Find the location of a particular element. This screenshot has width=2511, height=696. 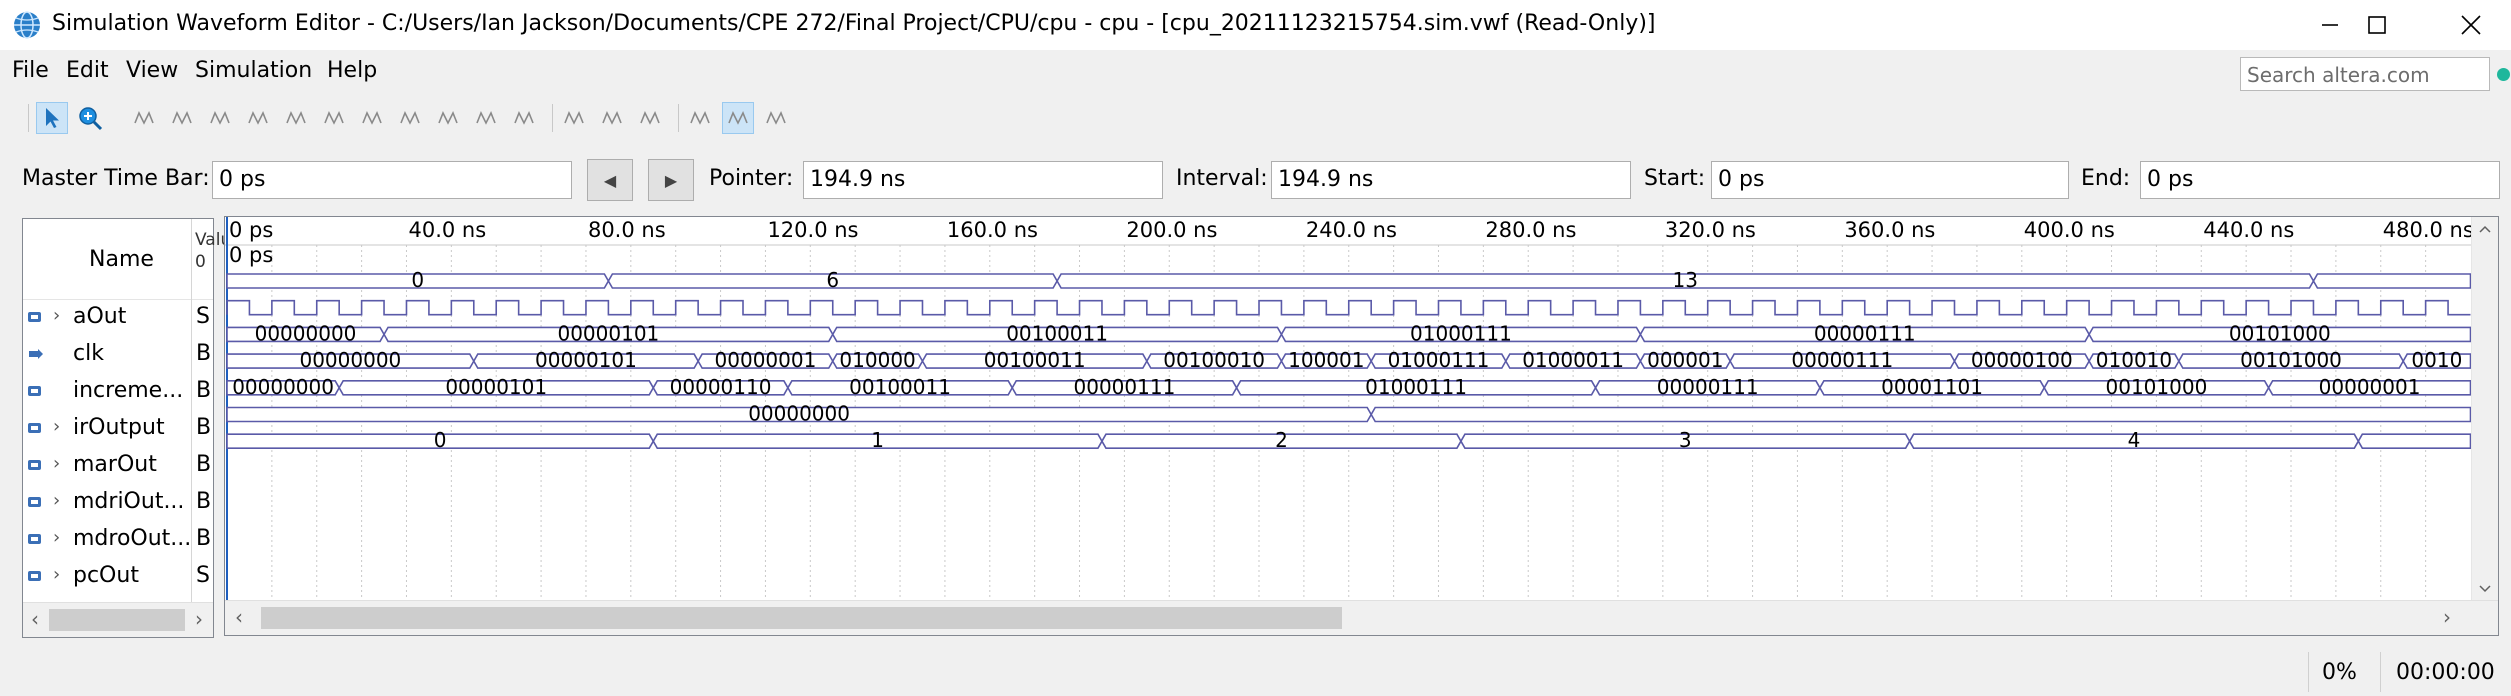

clock-button is located at coordinates (486, 118).